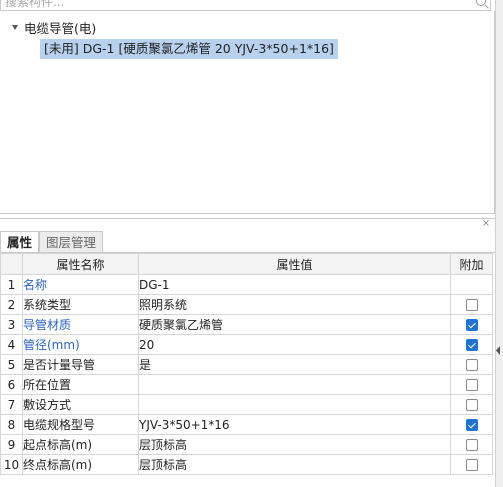 This screenshot has width=503, height=487. I want to click on table-row: 4 管径(mm) 20, so click(246, 344).